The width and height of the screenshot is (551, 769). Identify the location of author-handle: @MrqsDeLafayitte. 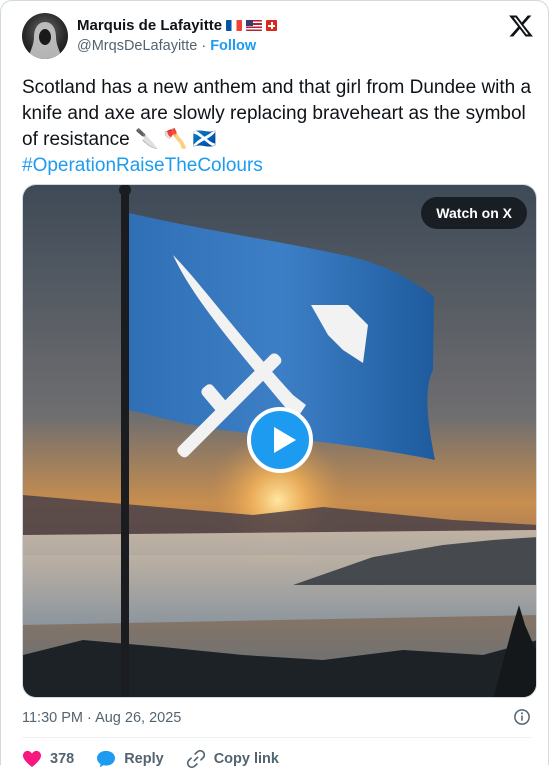
(137, 46).